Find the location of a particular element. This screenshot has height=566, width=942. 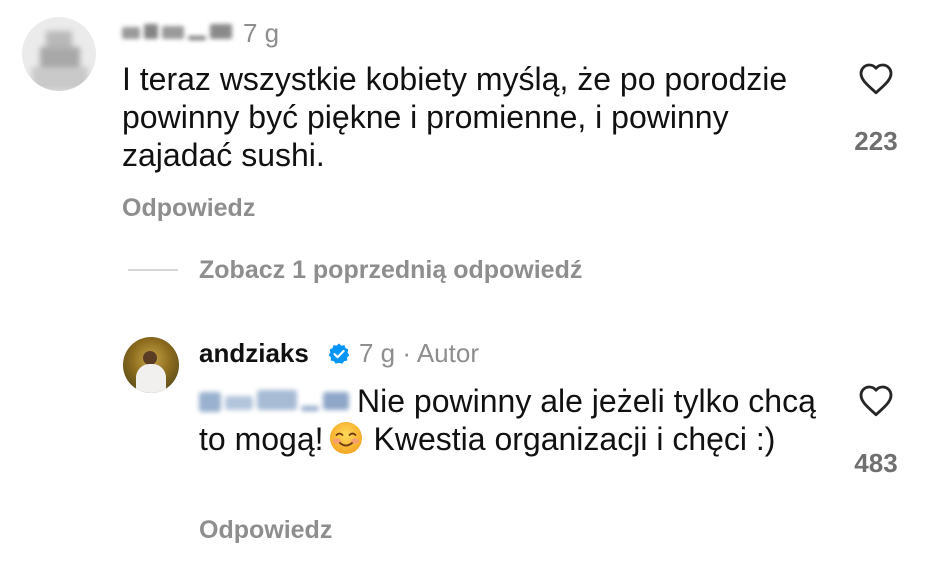

author-badge: · Autor is located at coordinates (440, 353).